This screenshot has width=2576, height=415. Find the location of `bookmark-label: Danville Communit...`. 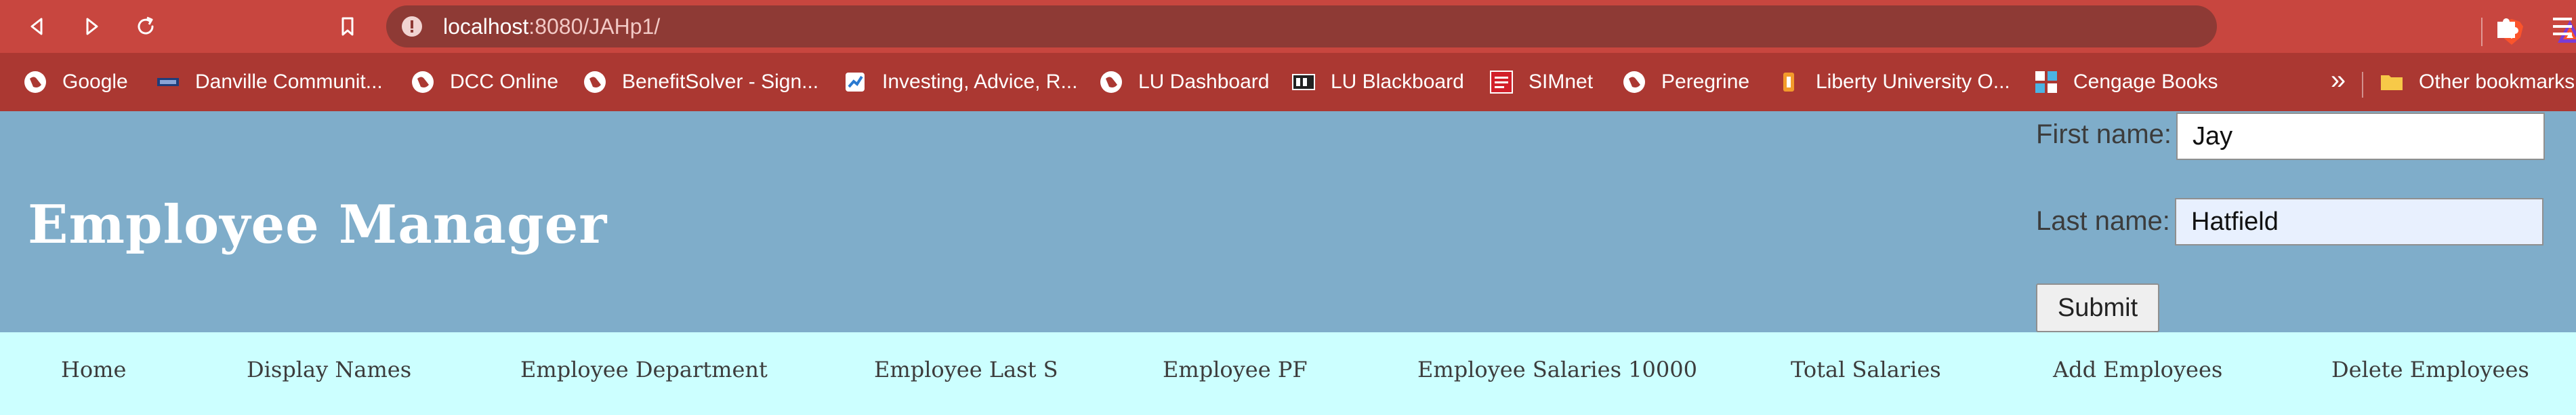

bookmark-label: Danville Communit... is located at coordinates (289, 82).